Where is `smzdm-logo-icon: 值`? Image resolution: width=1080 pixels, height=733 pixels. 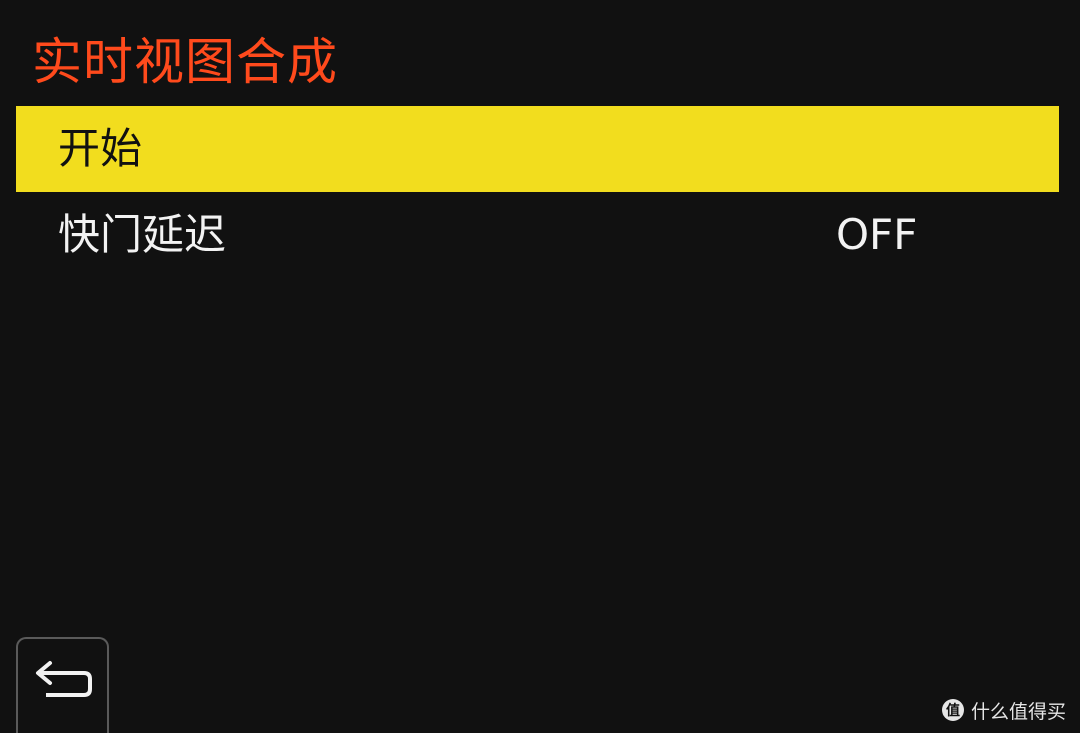
smzdm-logo-icon: 值 is located at coordinates (952, 710).